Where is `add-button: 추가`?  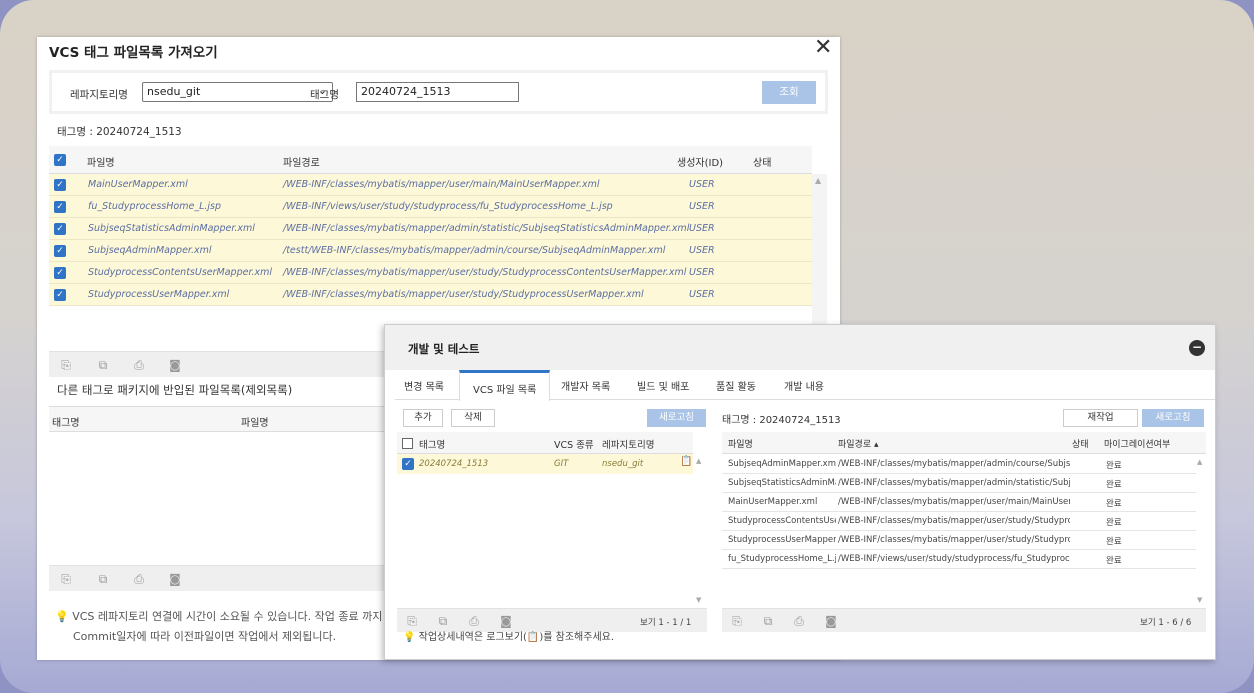
add-button: 추가 is located at coordinates (423, 418).